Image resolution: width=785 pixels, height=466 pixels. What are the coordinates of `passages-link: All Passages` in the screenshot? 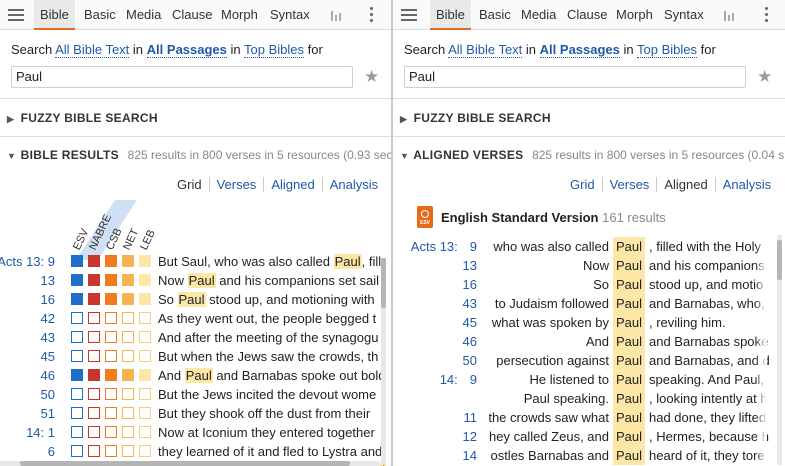 It's located at (186, 50).